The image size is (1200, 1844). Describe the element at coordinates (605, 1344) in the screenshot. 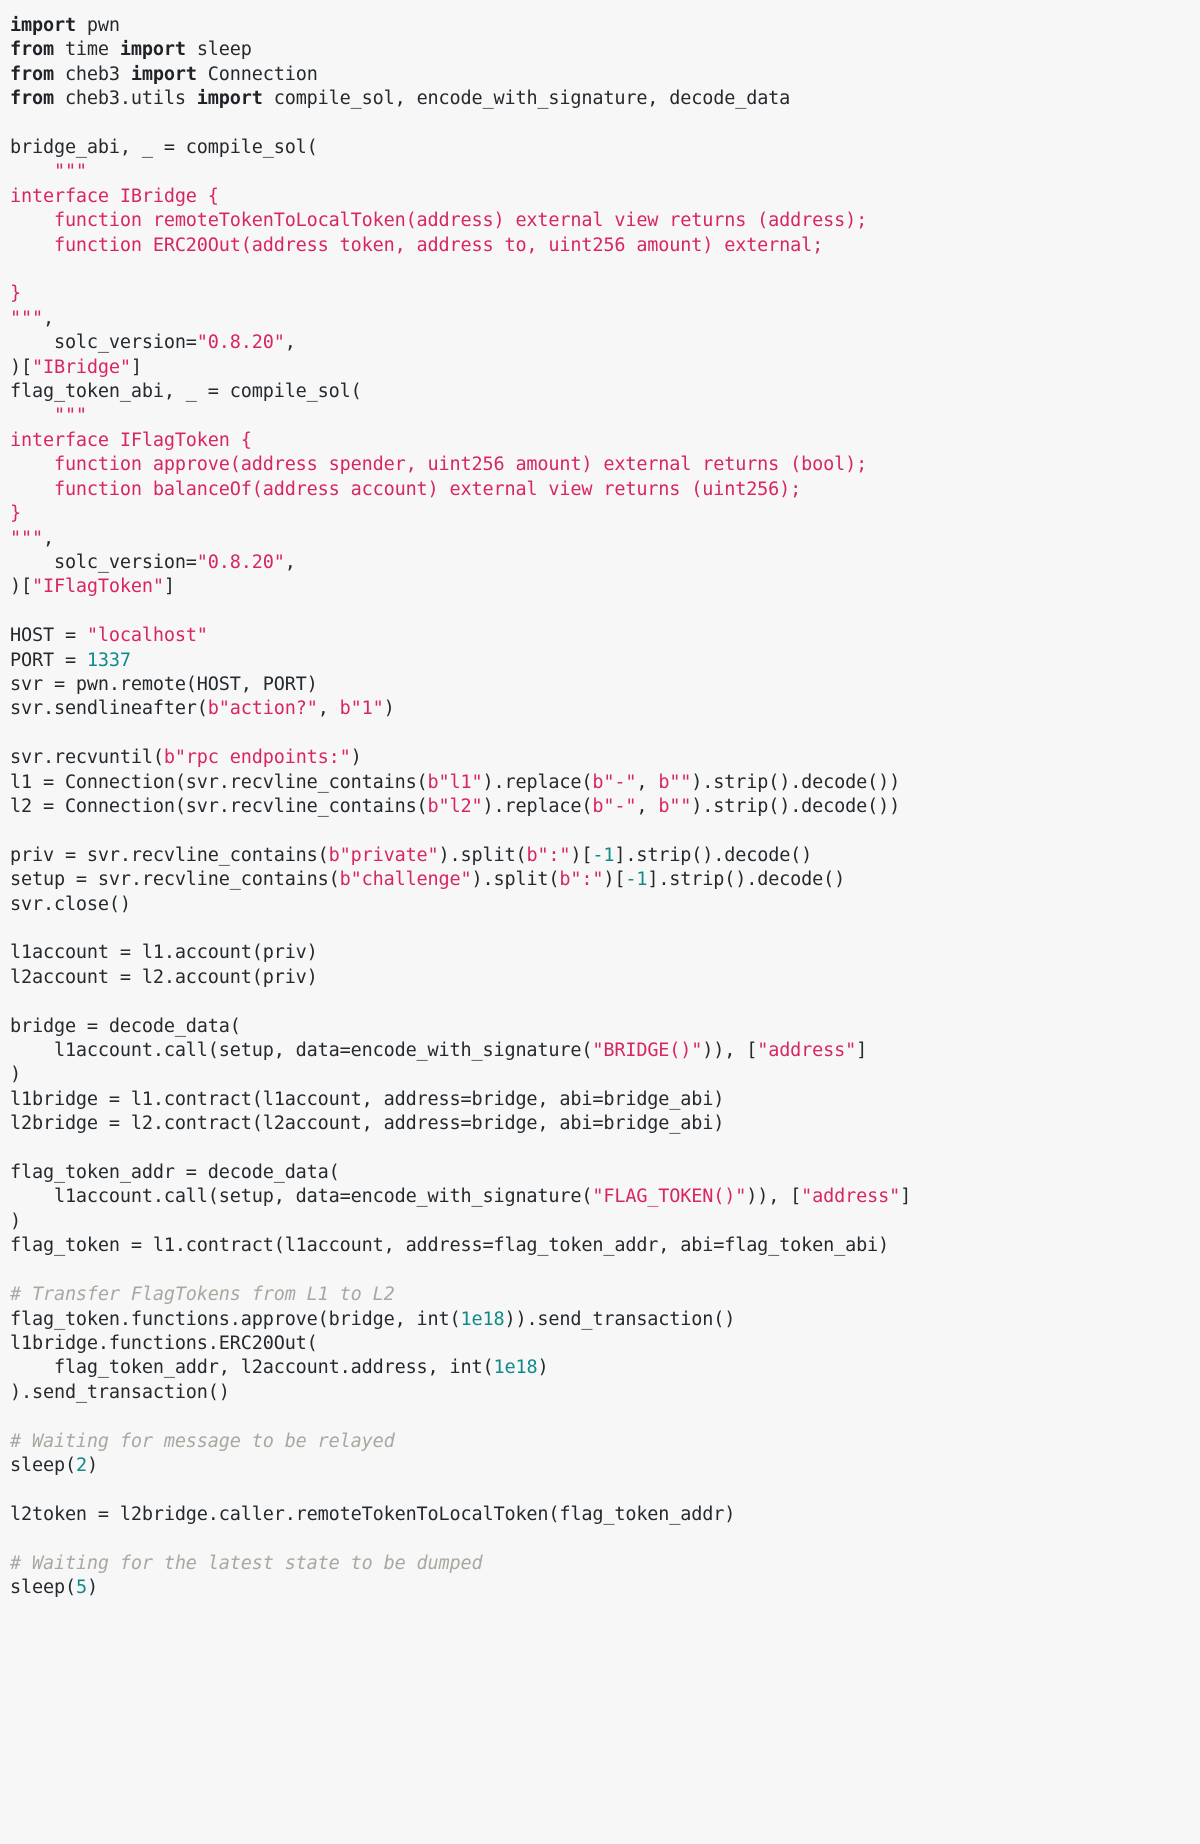

I see `code-line: l1bridge.functions.ERC20Out(` at that location.